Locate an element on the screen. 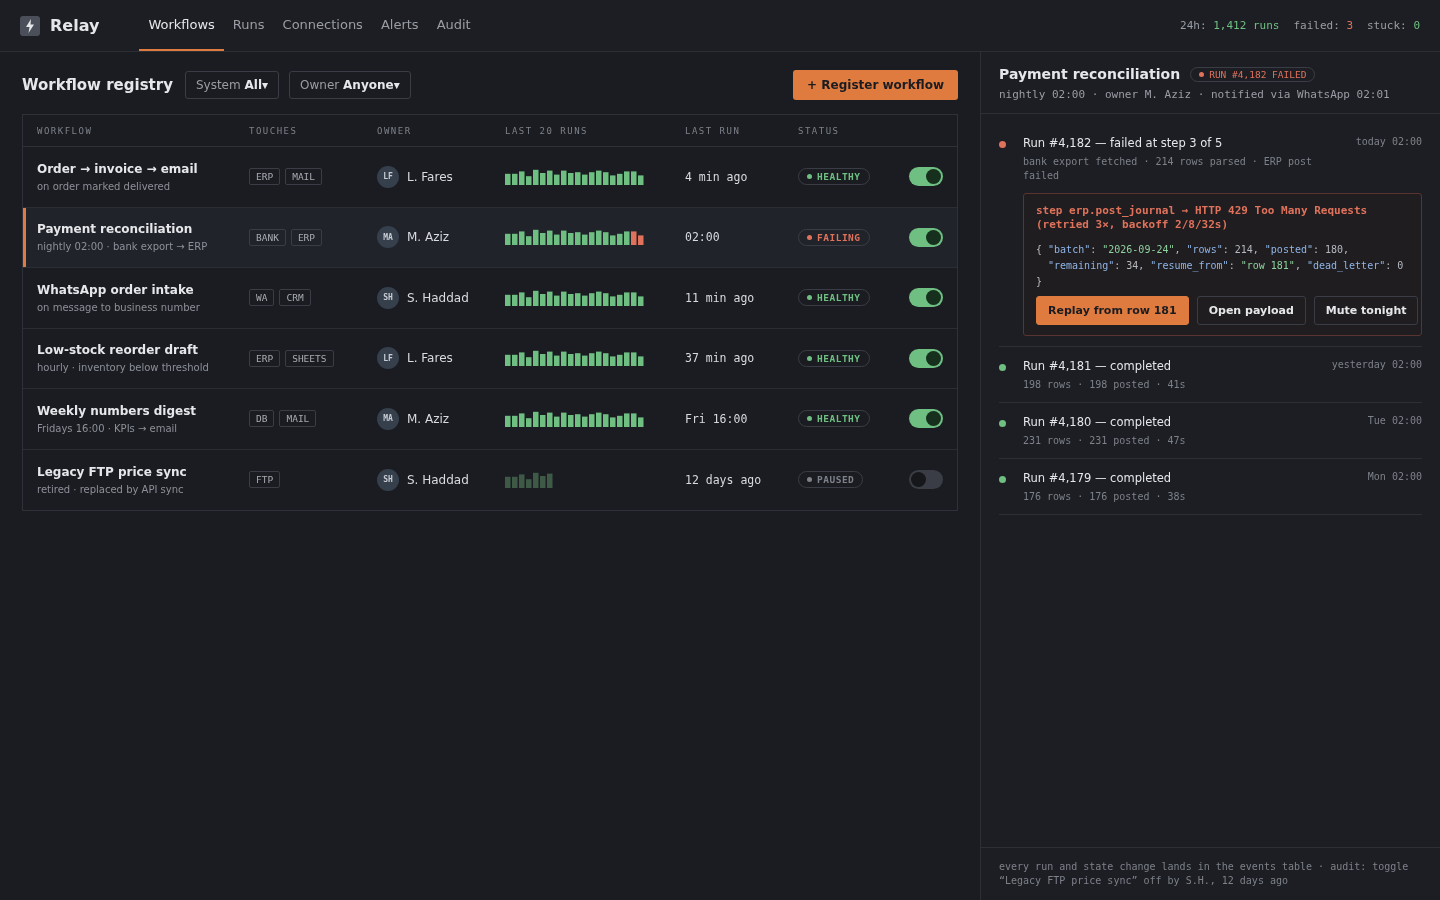 The image size is (1440, 900). nav-tab: Connections is located at coordinates (322, 25).